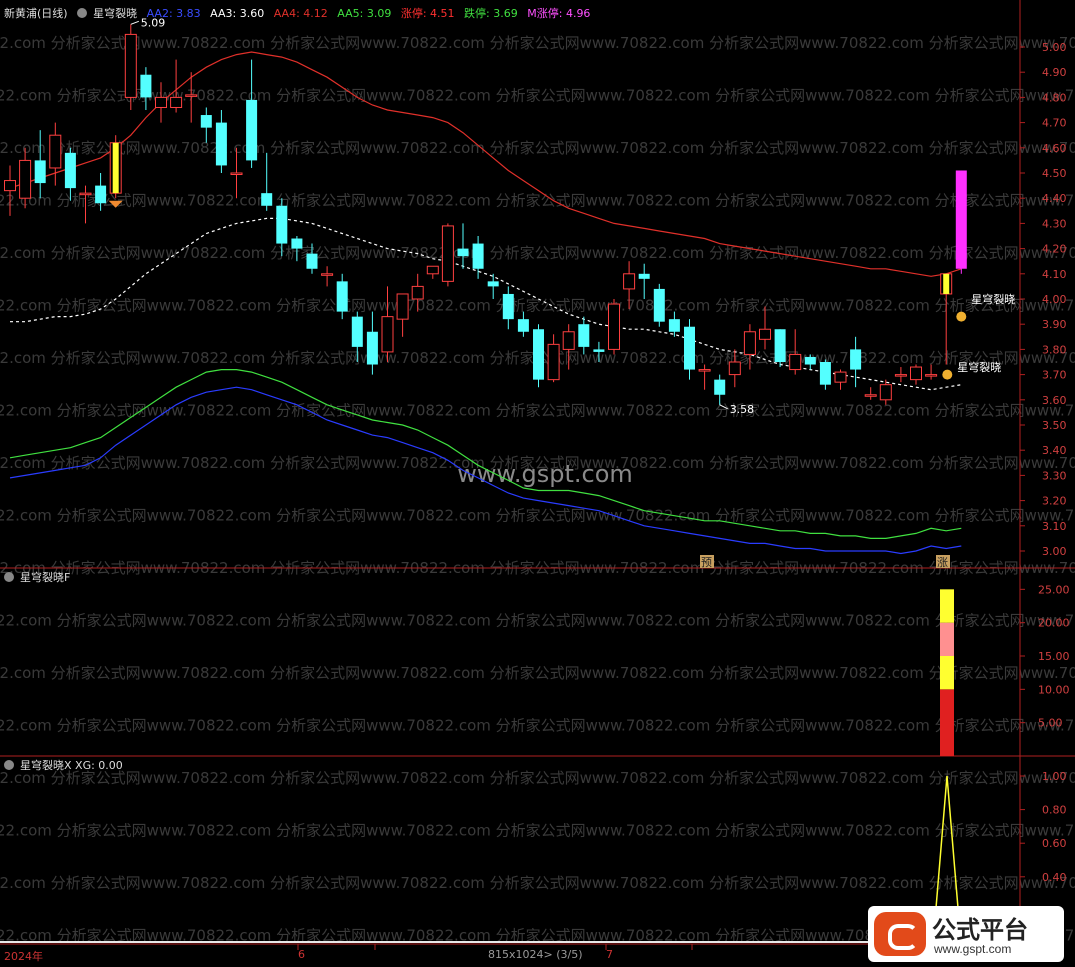  What do you see at coordinates (742, 409) in the screenshot?
I see `low-label: 3.58` at bounding box center [742, 409].